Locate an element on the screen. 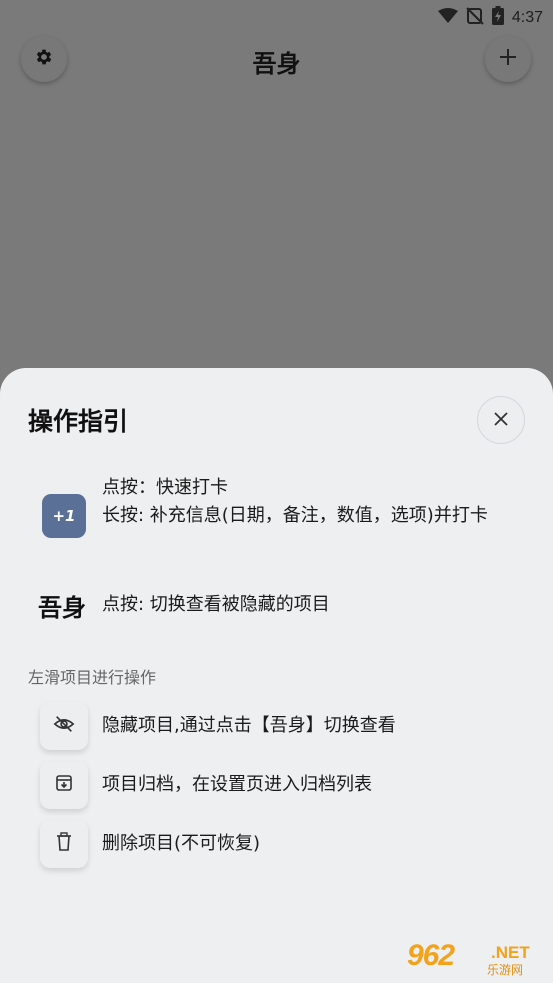 This screenshot has width=553, height=983. battery-charging-icon is located at coordinates (497, 17).